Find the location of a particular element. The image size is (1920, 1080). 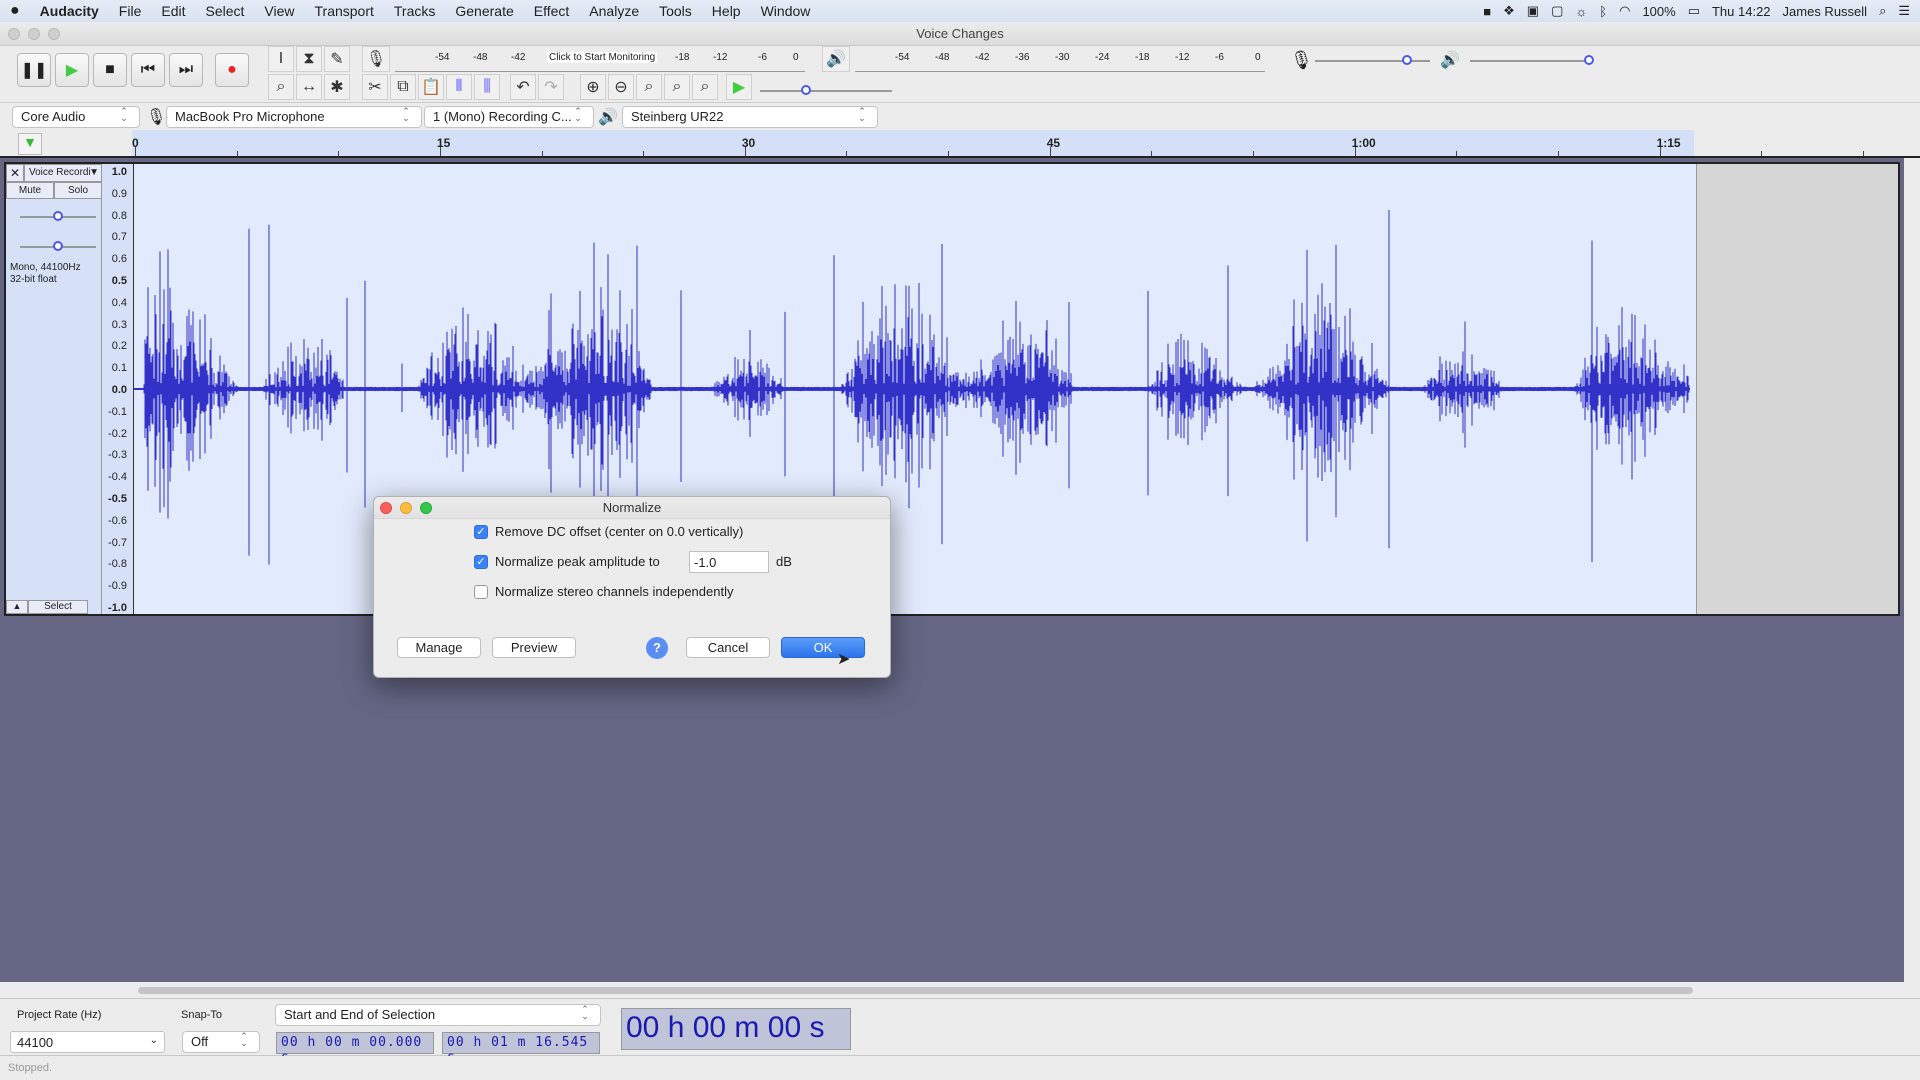

timeline-band is located at coordinates (913, 143).